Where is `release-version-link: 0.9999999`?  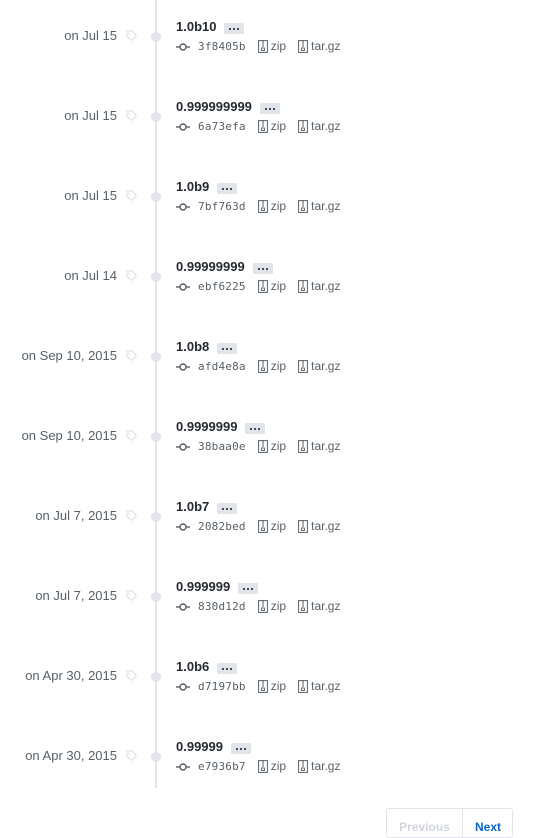
release-version-link: 0.9999999 is located at coordinates (206, 427).